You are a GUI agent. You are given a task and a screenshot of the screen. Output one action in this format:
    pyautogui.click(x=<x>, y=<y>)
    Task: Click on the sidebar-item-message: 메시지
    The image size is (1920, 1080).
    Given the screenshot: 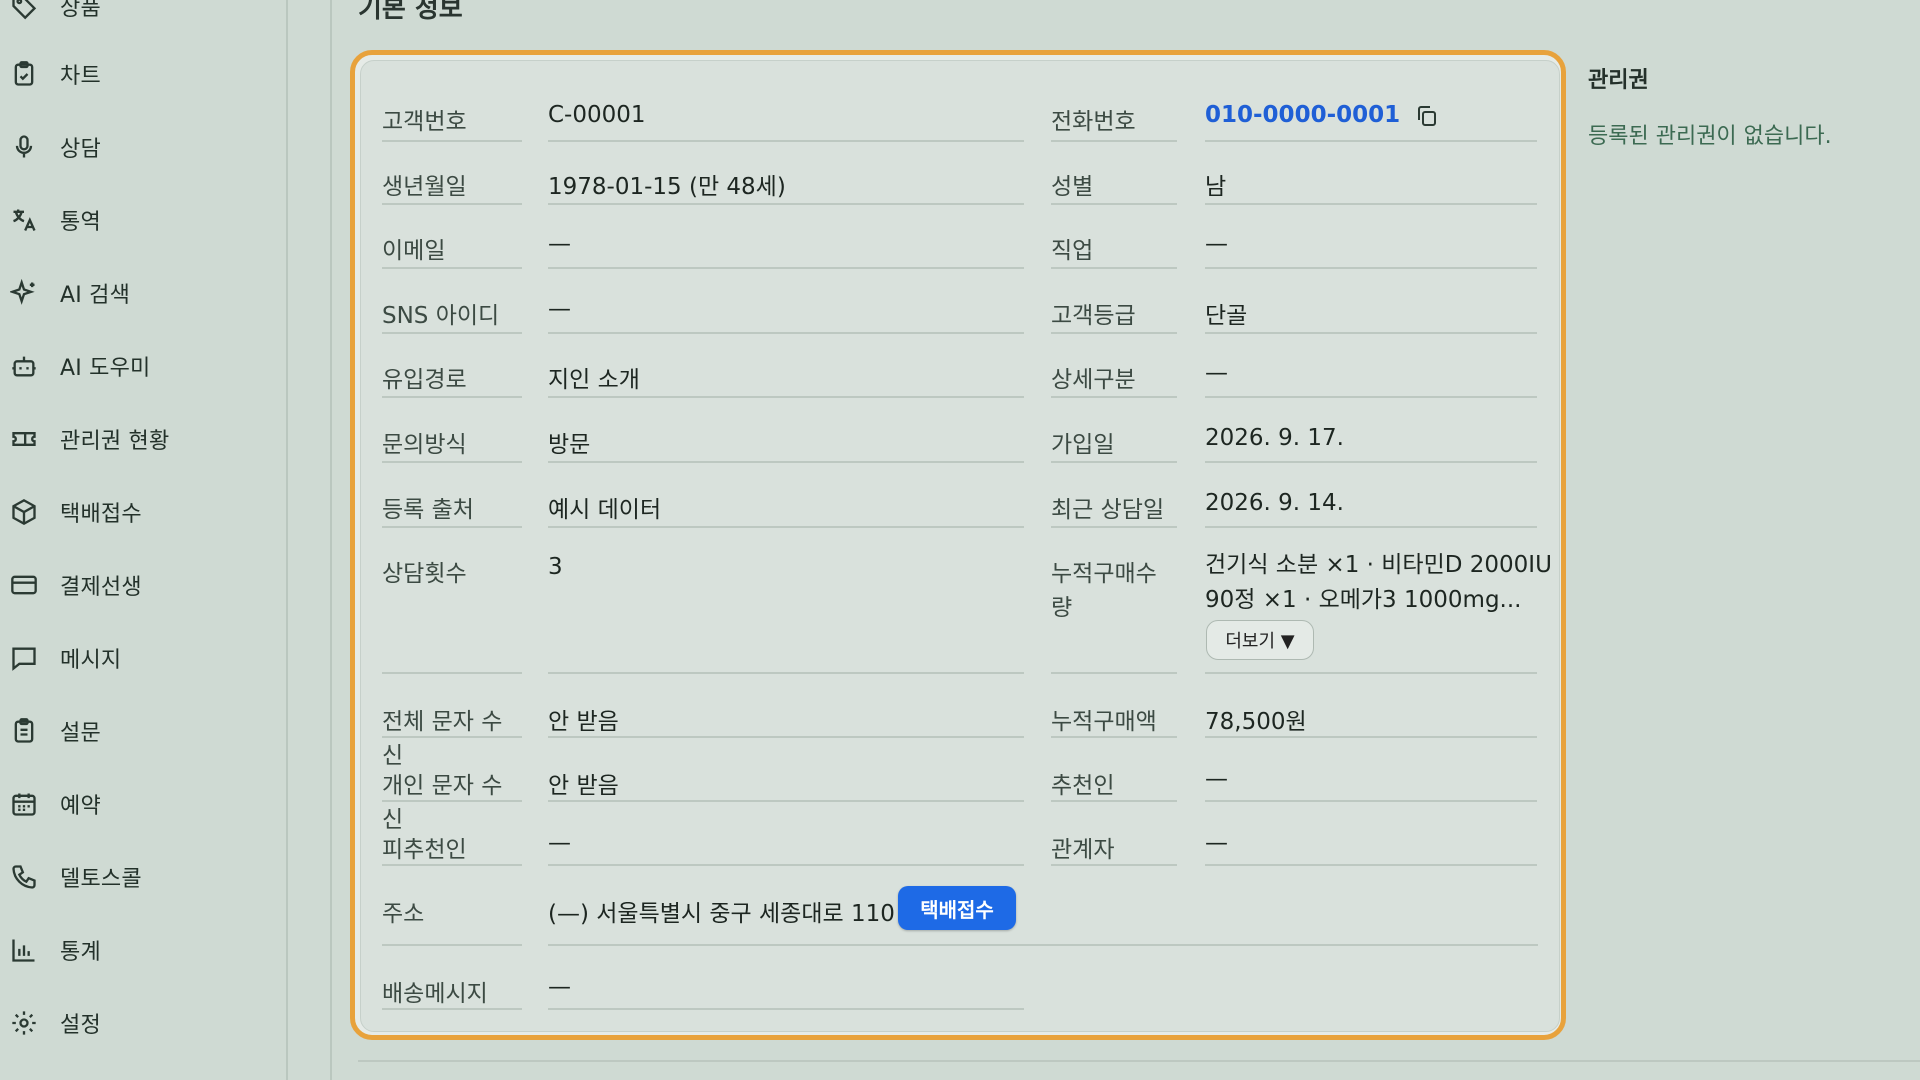 What is the action you would take?
    pyautogui.click(x=140, y=658)
    